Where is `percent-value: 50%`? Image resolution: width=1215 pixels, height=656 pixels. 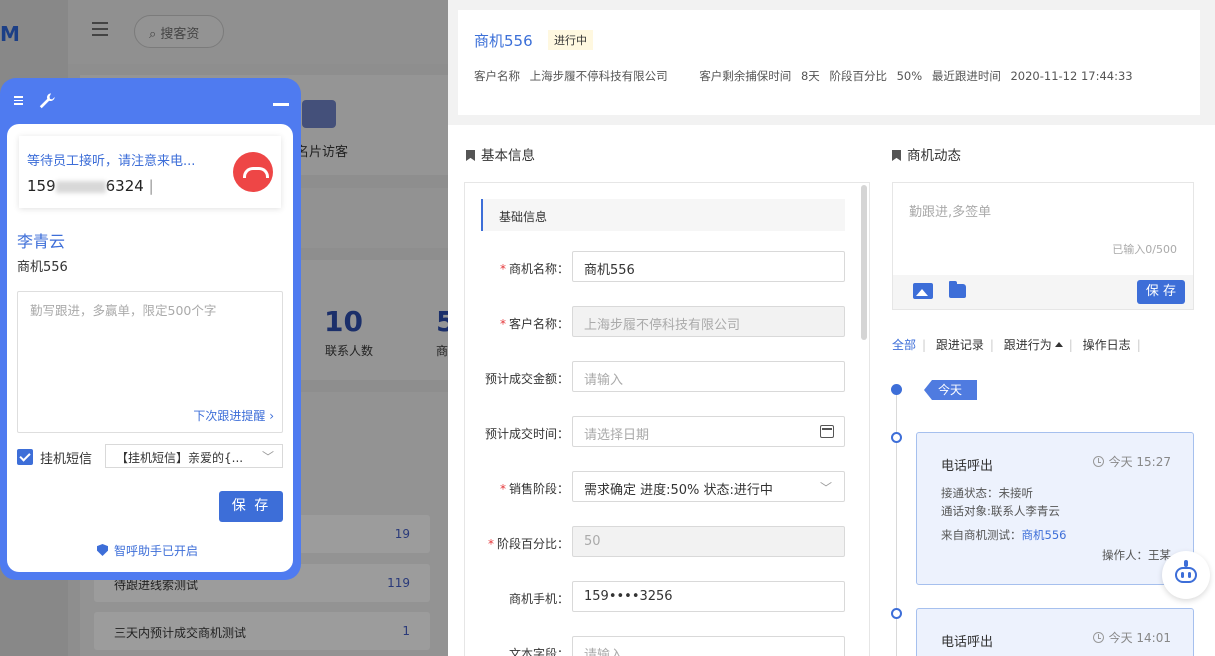
percent-value: 50% is located at coordinates (909, 76).